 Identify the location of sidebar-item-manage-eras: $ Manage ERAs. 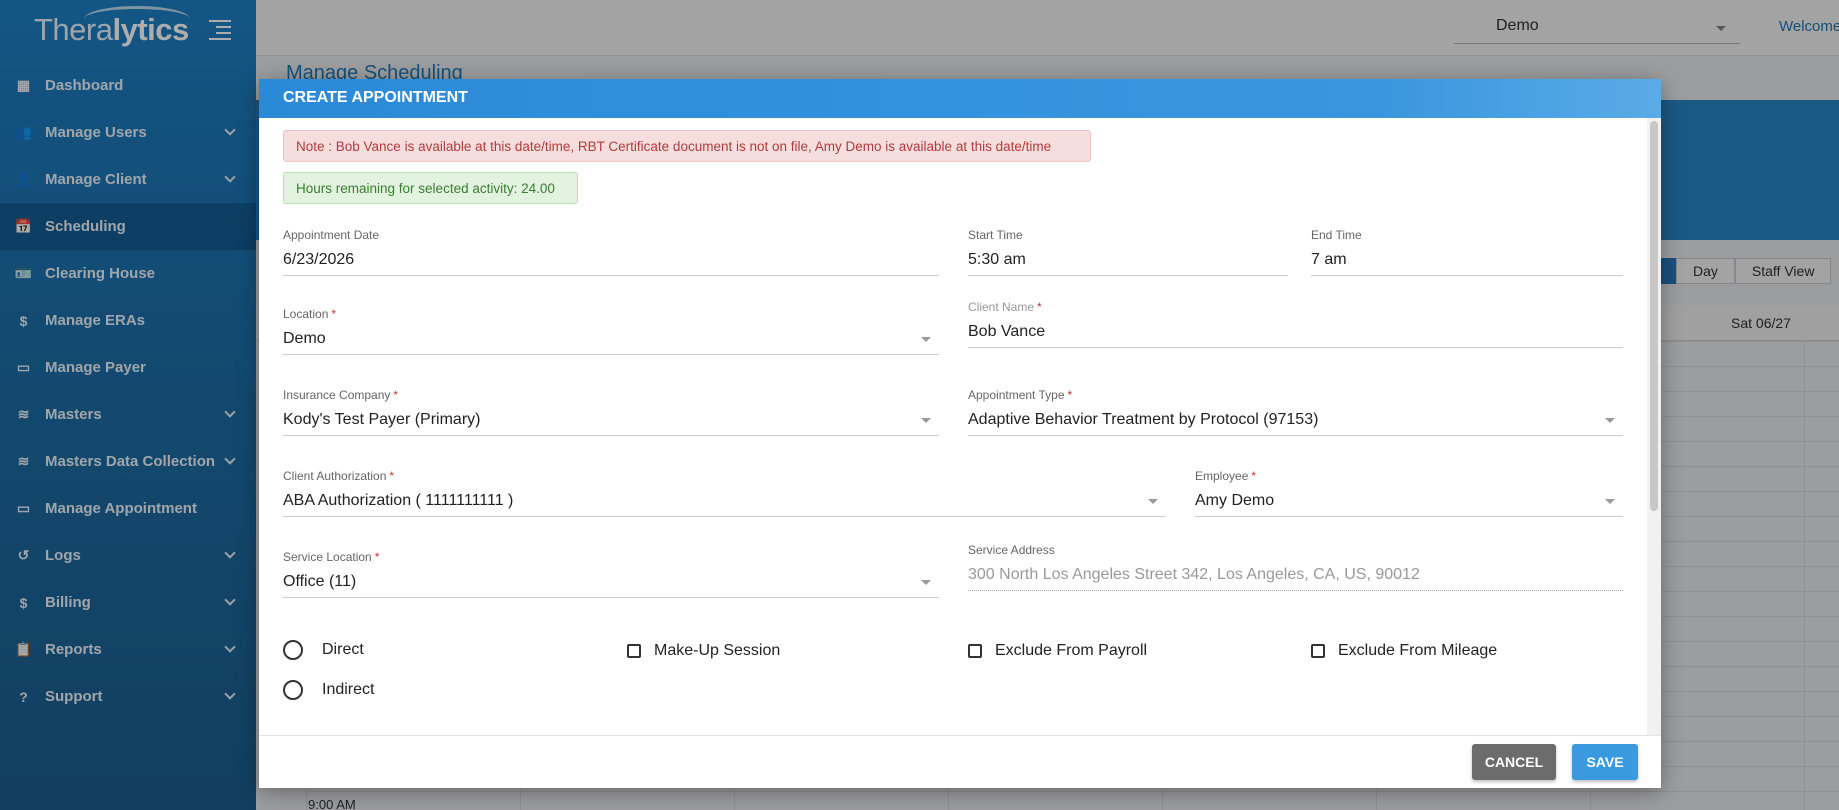
(128, 320).